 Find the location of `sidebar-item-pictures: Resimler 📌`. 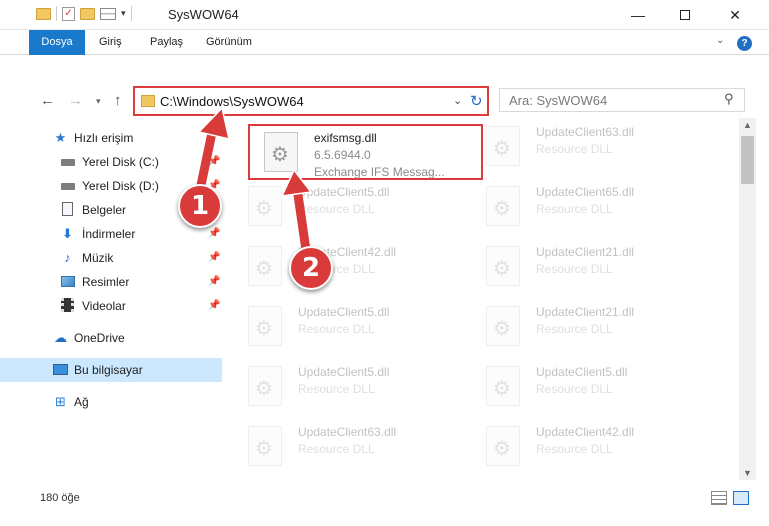

sidebar-item-pictures: Resimler 📌 is located at coordinates (111, 282).